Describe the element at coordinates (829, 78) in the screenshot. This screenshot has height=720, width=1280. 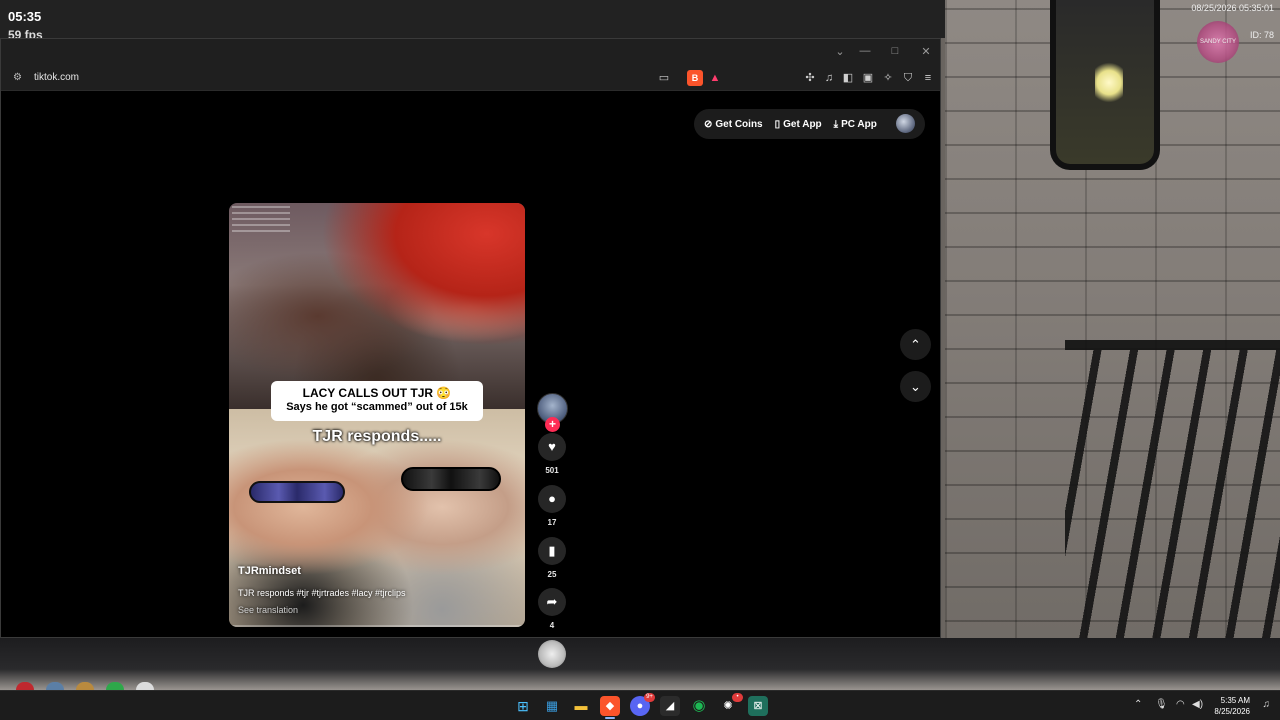
I see `media-icon: ♫` at that location.